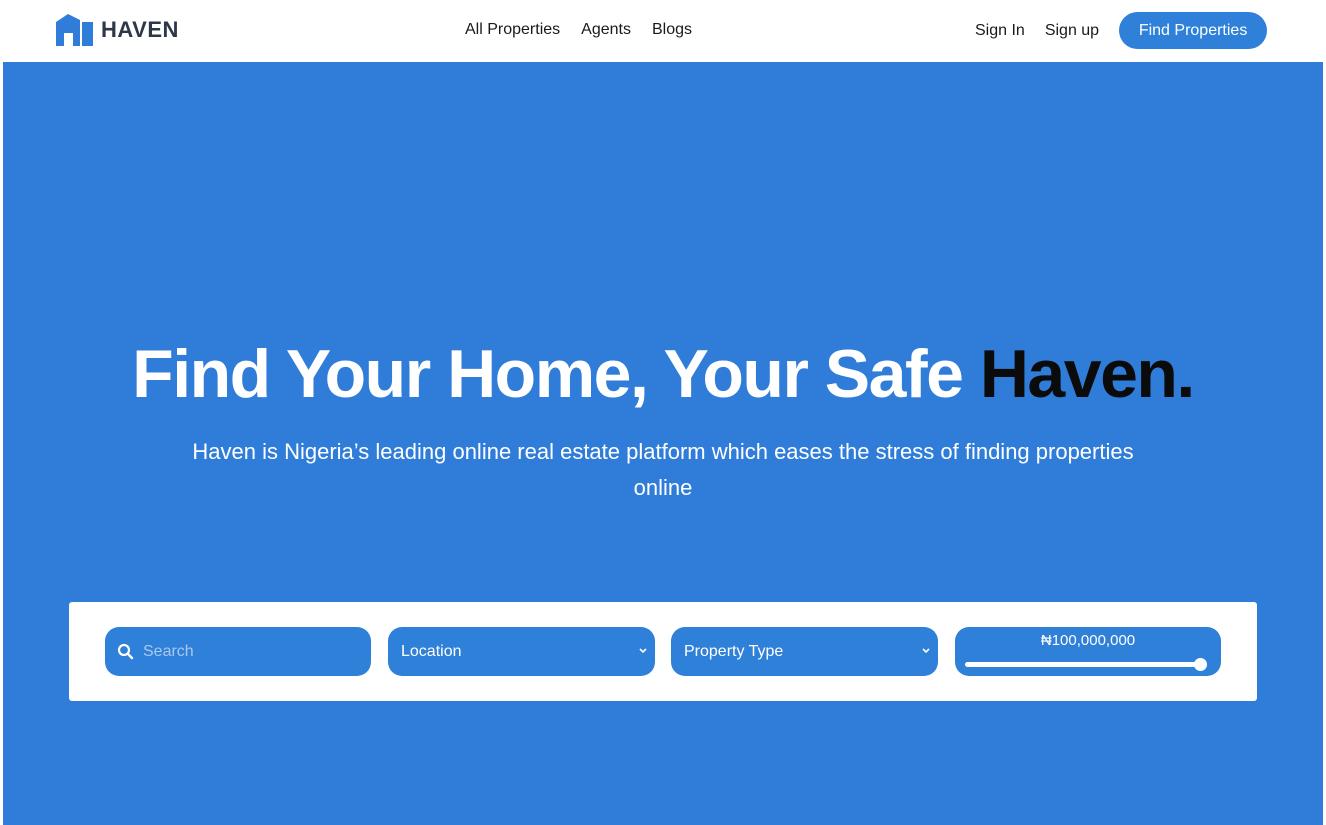  Describe the element at coordinates (512, 30) in the screenshot. I see `nav-link-all-properties: All Properties` at that location.